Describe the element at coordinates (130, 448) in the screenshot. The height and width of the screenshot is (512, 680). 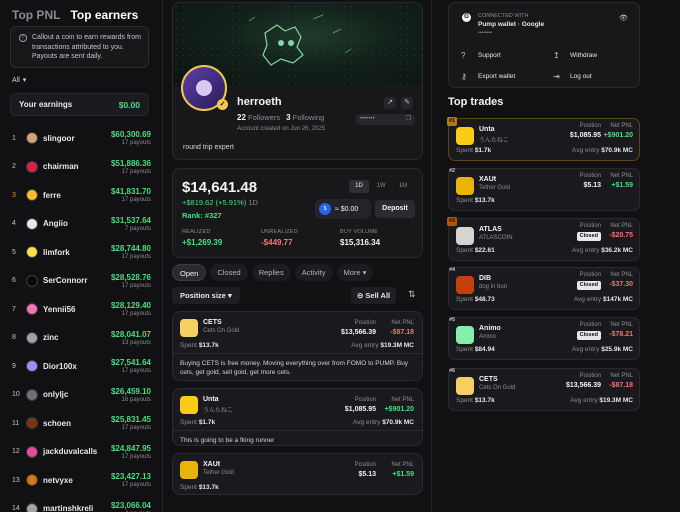
I see `earnings-amount: $24,847.95` at that location.